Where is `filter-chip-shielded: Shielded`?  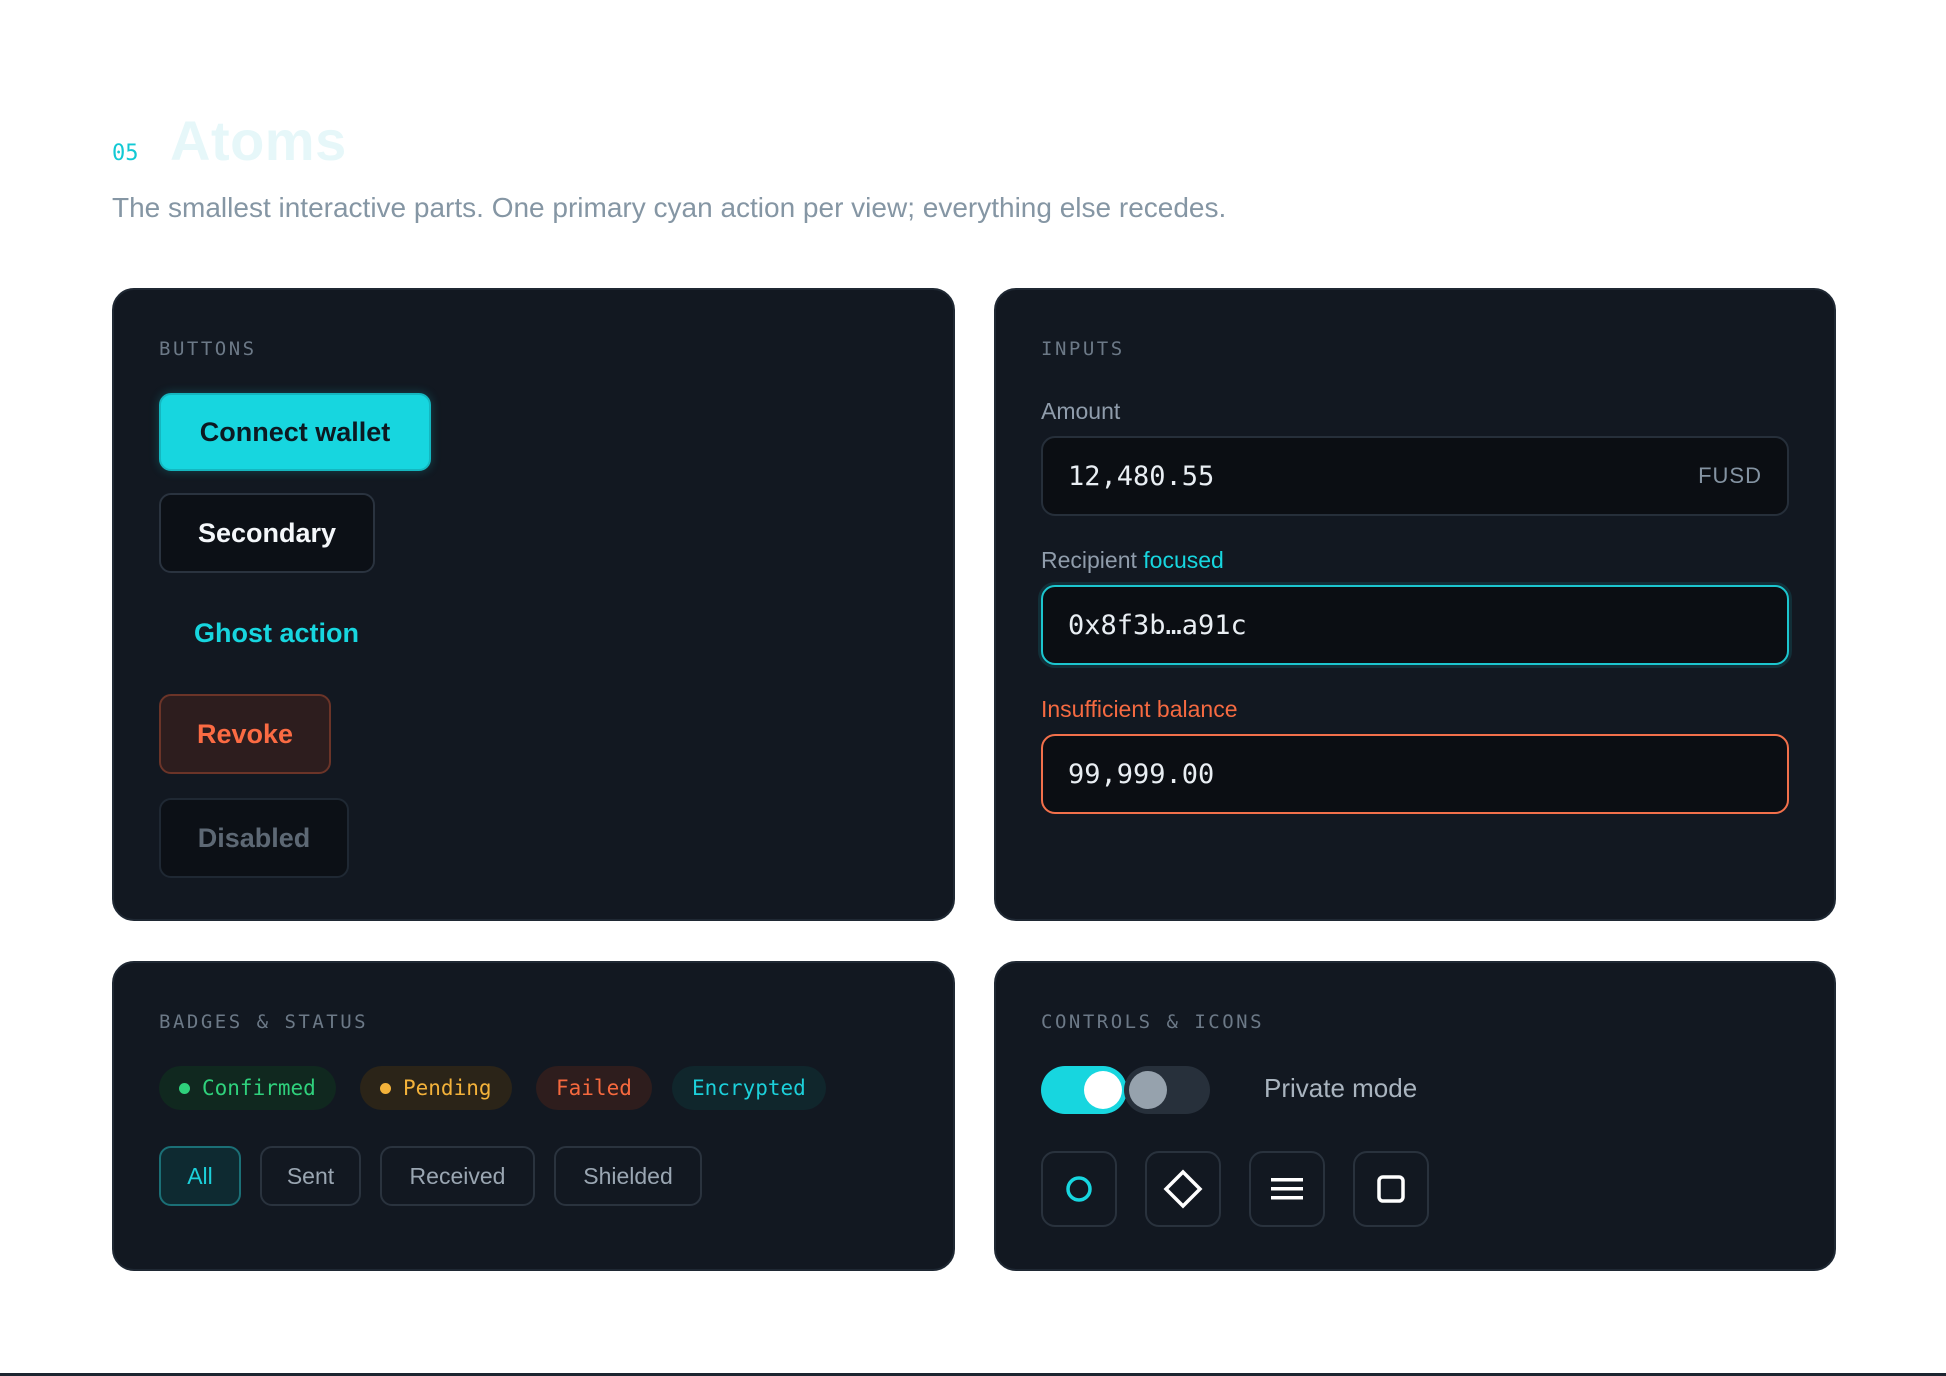
filter-chip-shielded: Shielded is located at coordinates (628, 1176).